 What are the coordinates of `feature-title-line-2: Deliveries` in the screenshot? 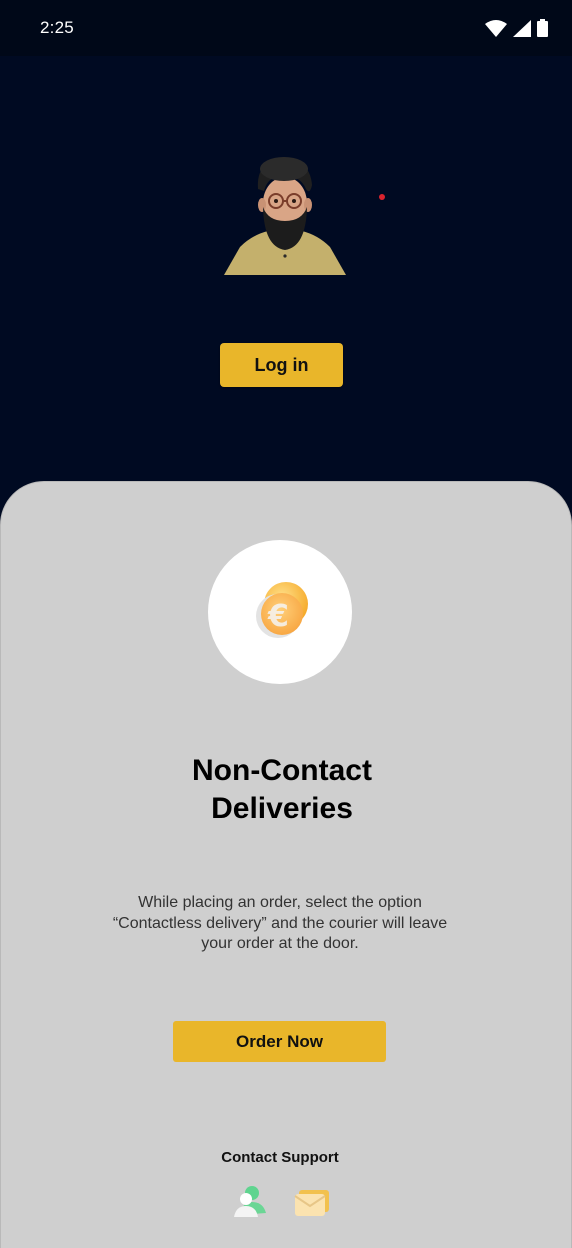 It's located at (282, 808).